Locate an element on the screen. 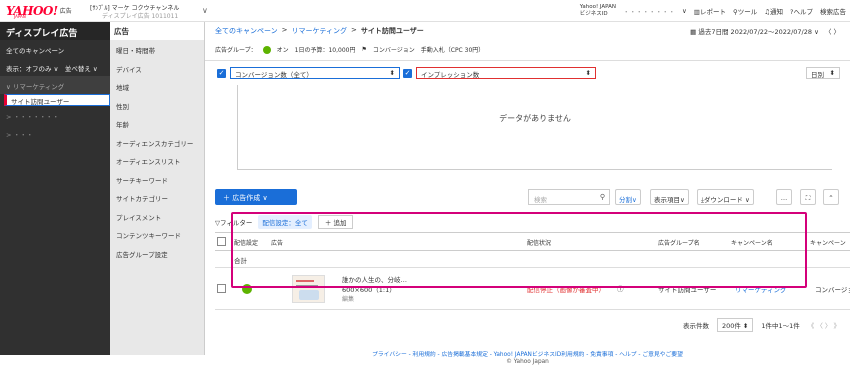 The width and height of the screenshot is (850, 365). report-label: レポート is located at coordinates (712, 12).